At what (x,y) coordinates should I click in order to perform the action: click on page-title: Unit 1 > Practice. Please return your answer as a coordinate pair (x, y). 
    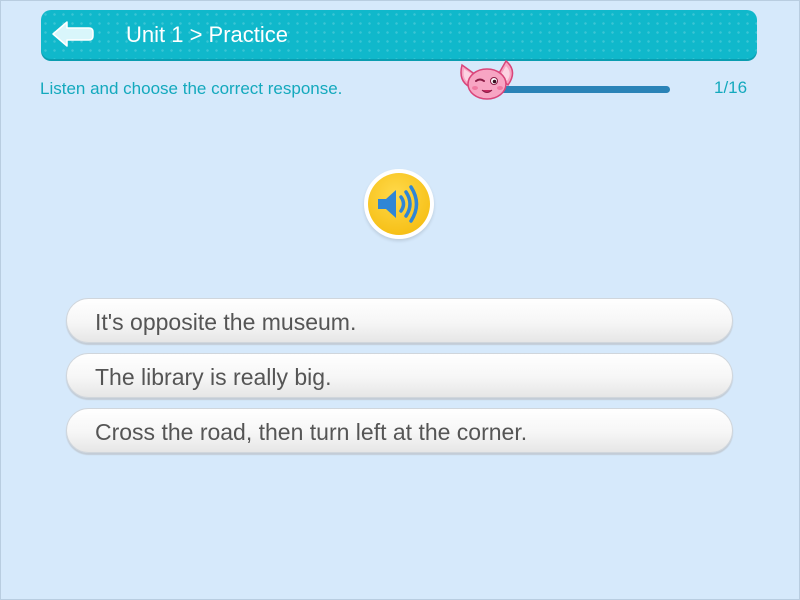
    Looking at the image, I should click on (207, 34).